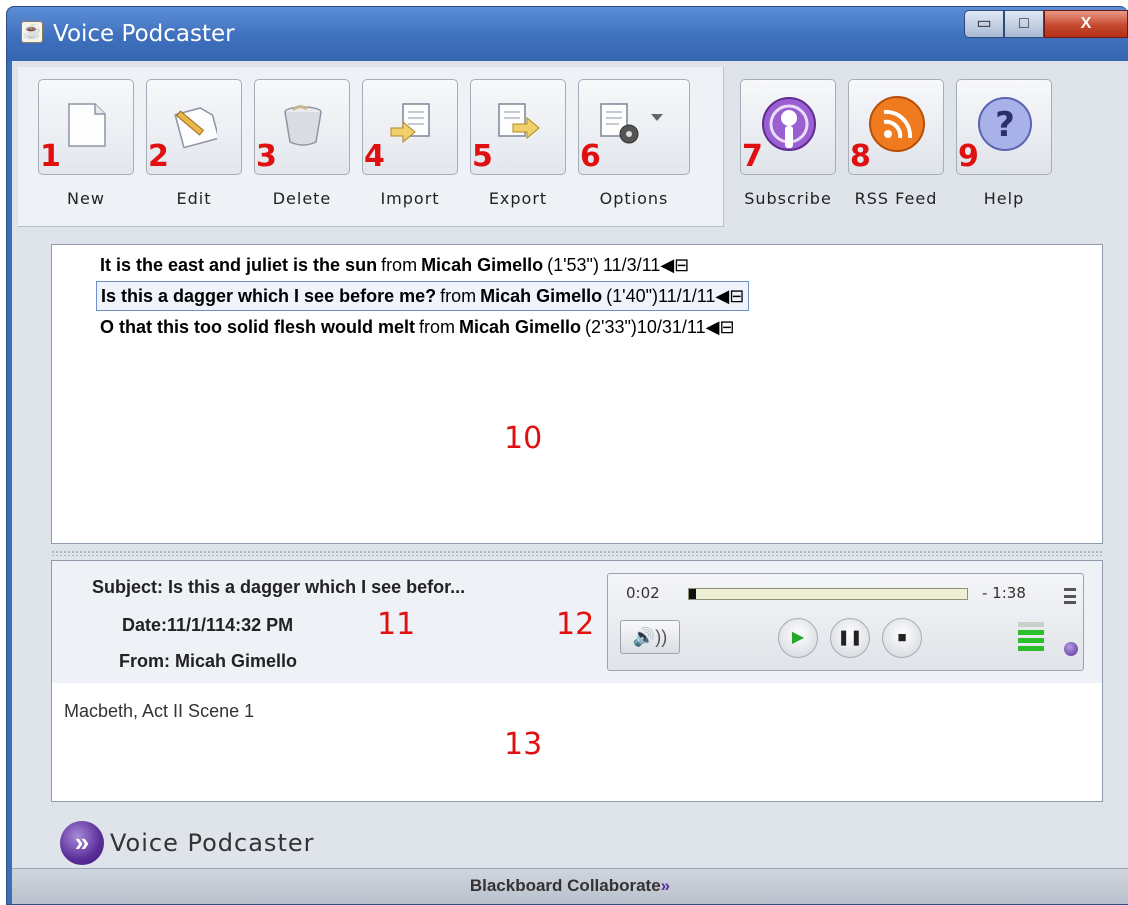 The image size is (1128, 905). Describe the element at coordinates (1070, 596) in the screenshot. I see `player-menu-icon` at that location.